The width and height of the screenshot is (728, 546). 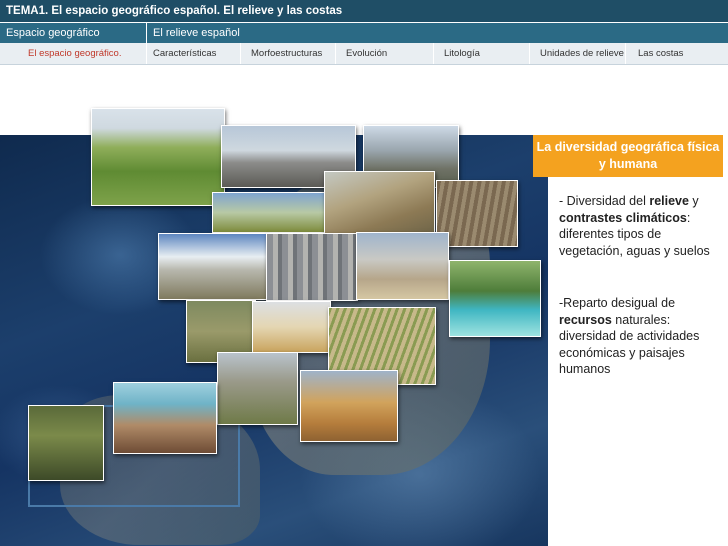 I want to click on photo-forest, so click(x=66, y=443).